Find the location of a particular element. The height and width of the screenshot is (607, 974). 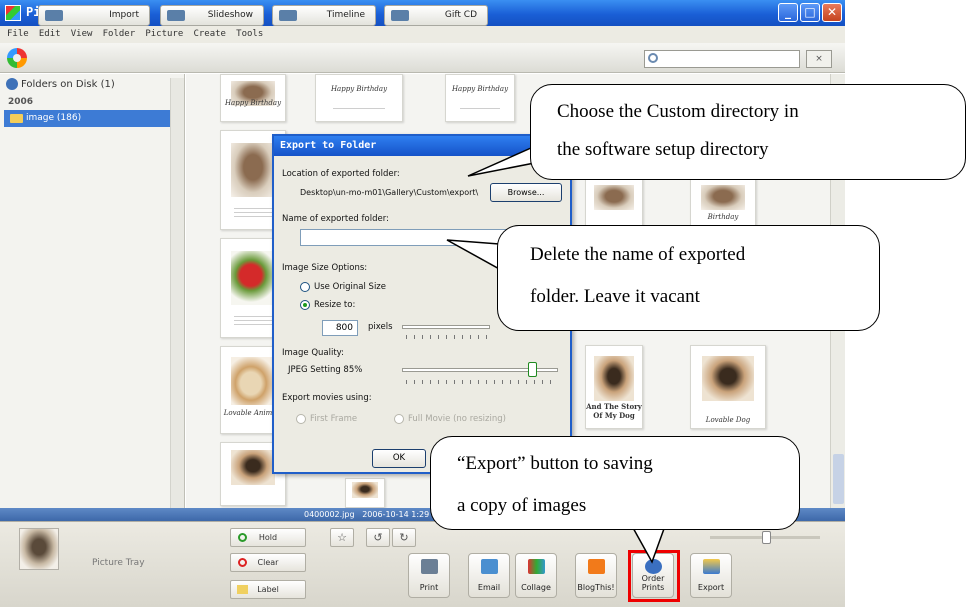

callout-1-line1: Choose the Custom directory in is located at coordinates (678, 111).